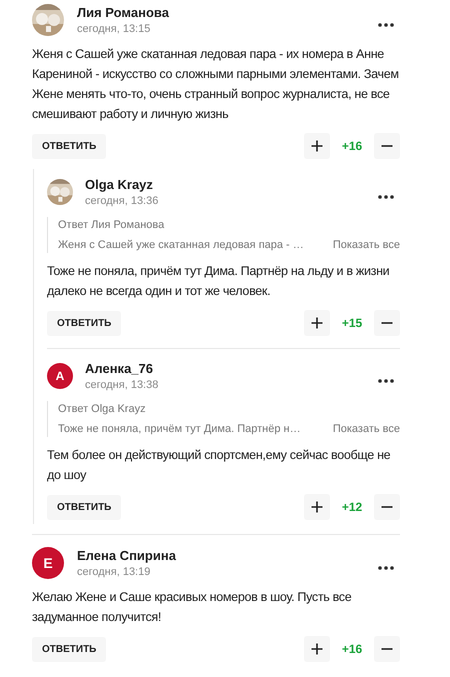 Image resolution: width=450 pixels, height=677 pixels. I want to click on comment-text: Тоже не поняла, причём тут Дима. Партнёр на льду и в жизни далеко не всегда один и тот же человек., so click(218, 281).